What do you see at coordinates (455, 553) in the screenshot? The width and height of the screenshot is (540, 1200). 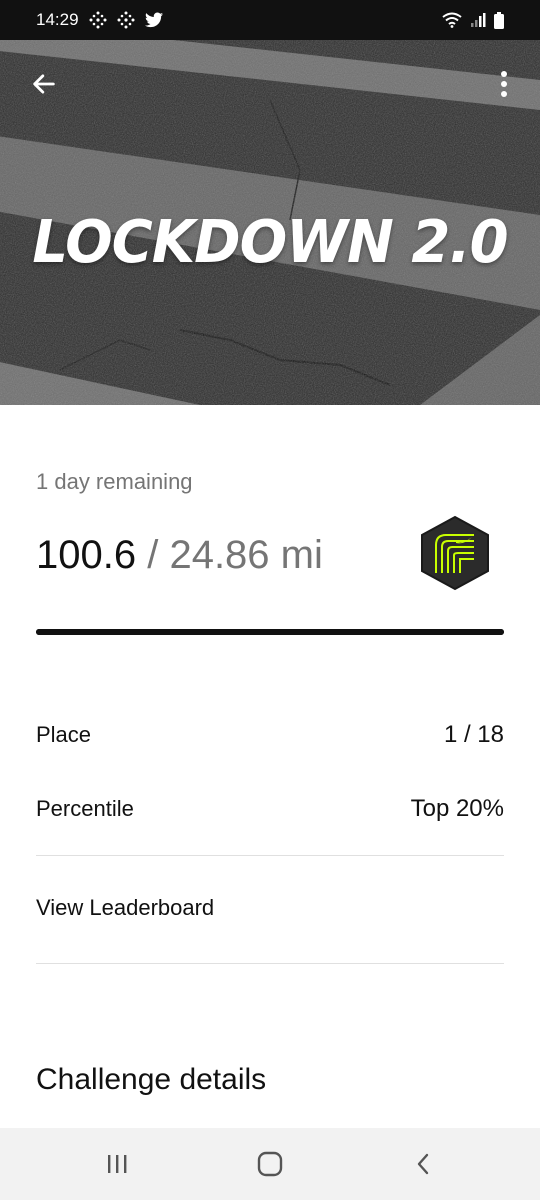 I see `challenge-badge-icon` at bounding box center [455, 553].